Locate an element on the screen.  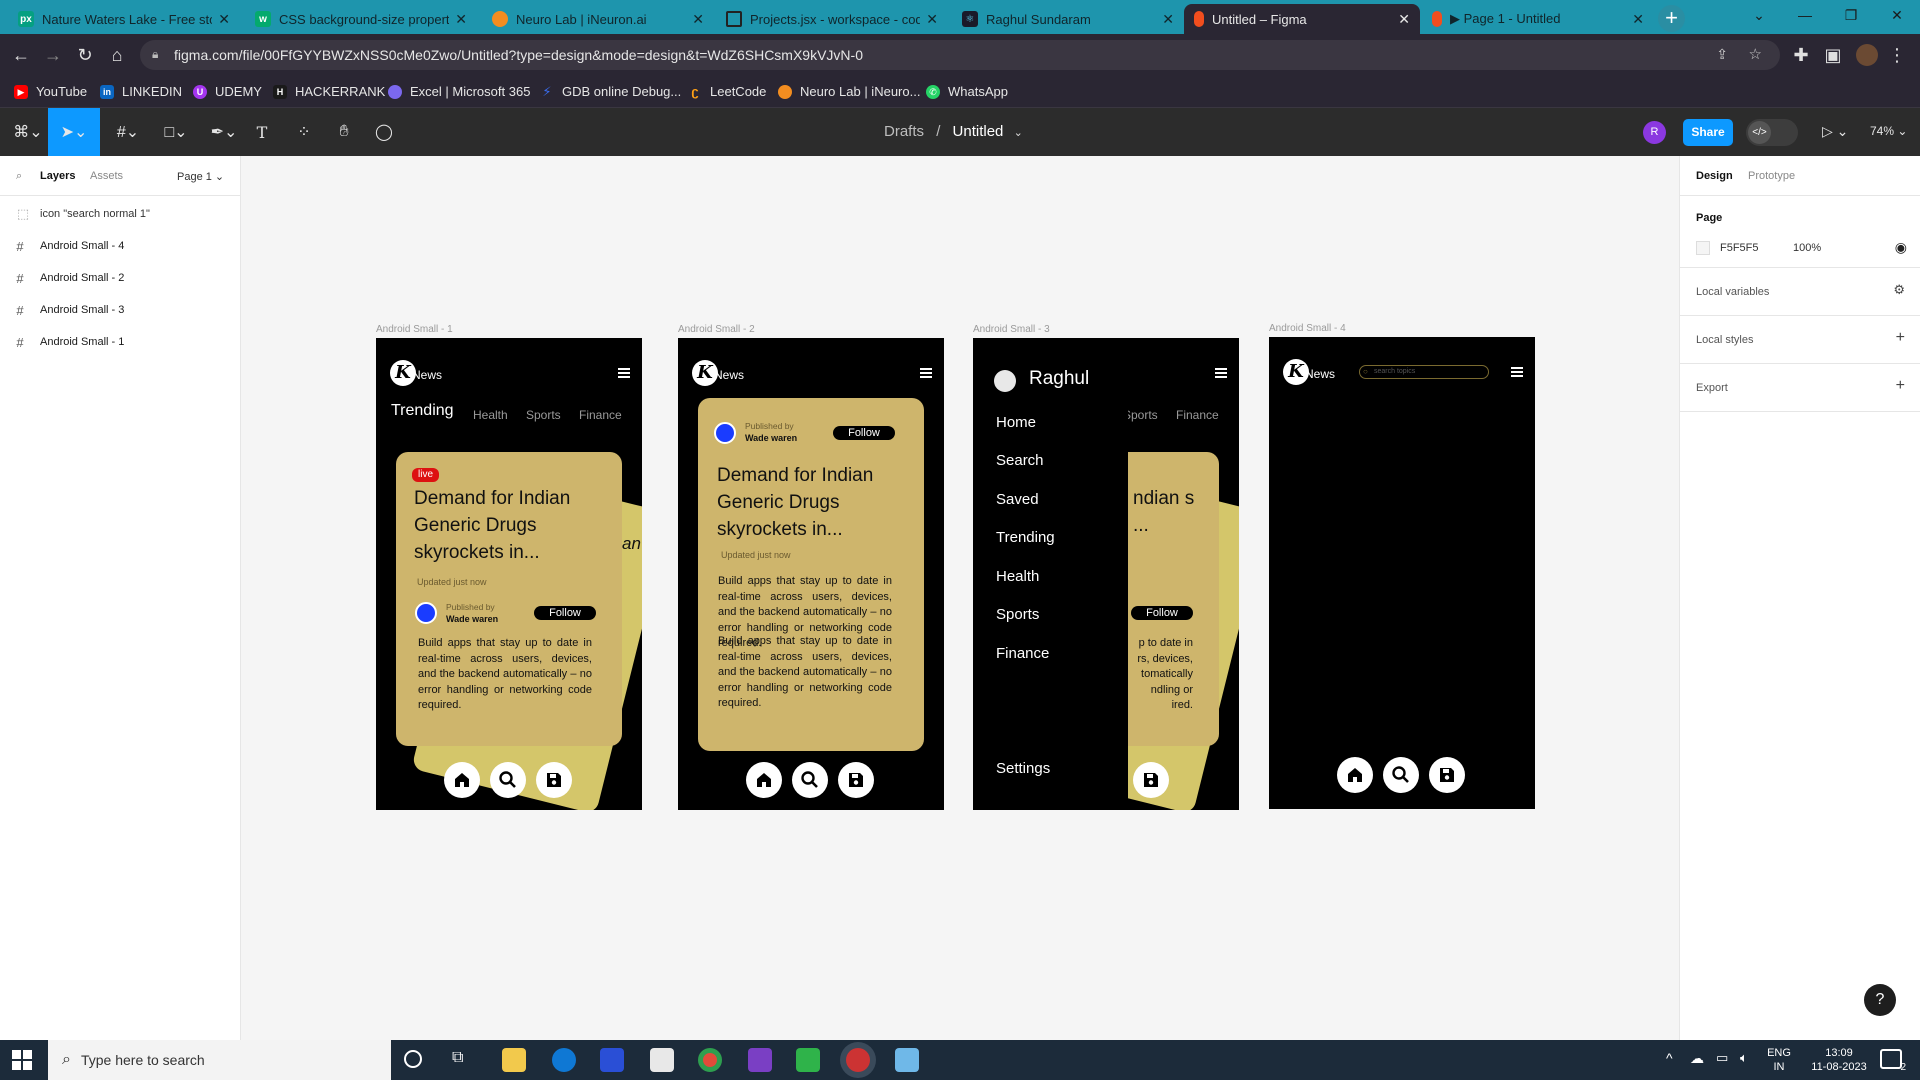
category-tab: Health is located at coordinates (490, 415).